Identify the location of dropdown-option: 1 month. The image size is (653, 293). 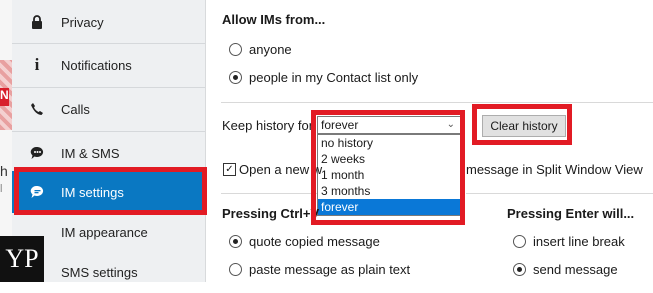
(389, 175).